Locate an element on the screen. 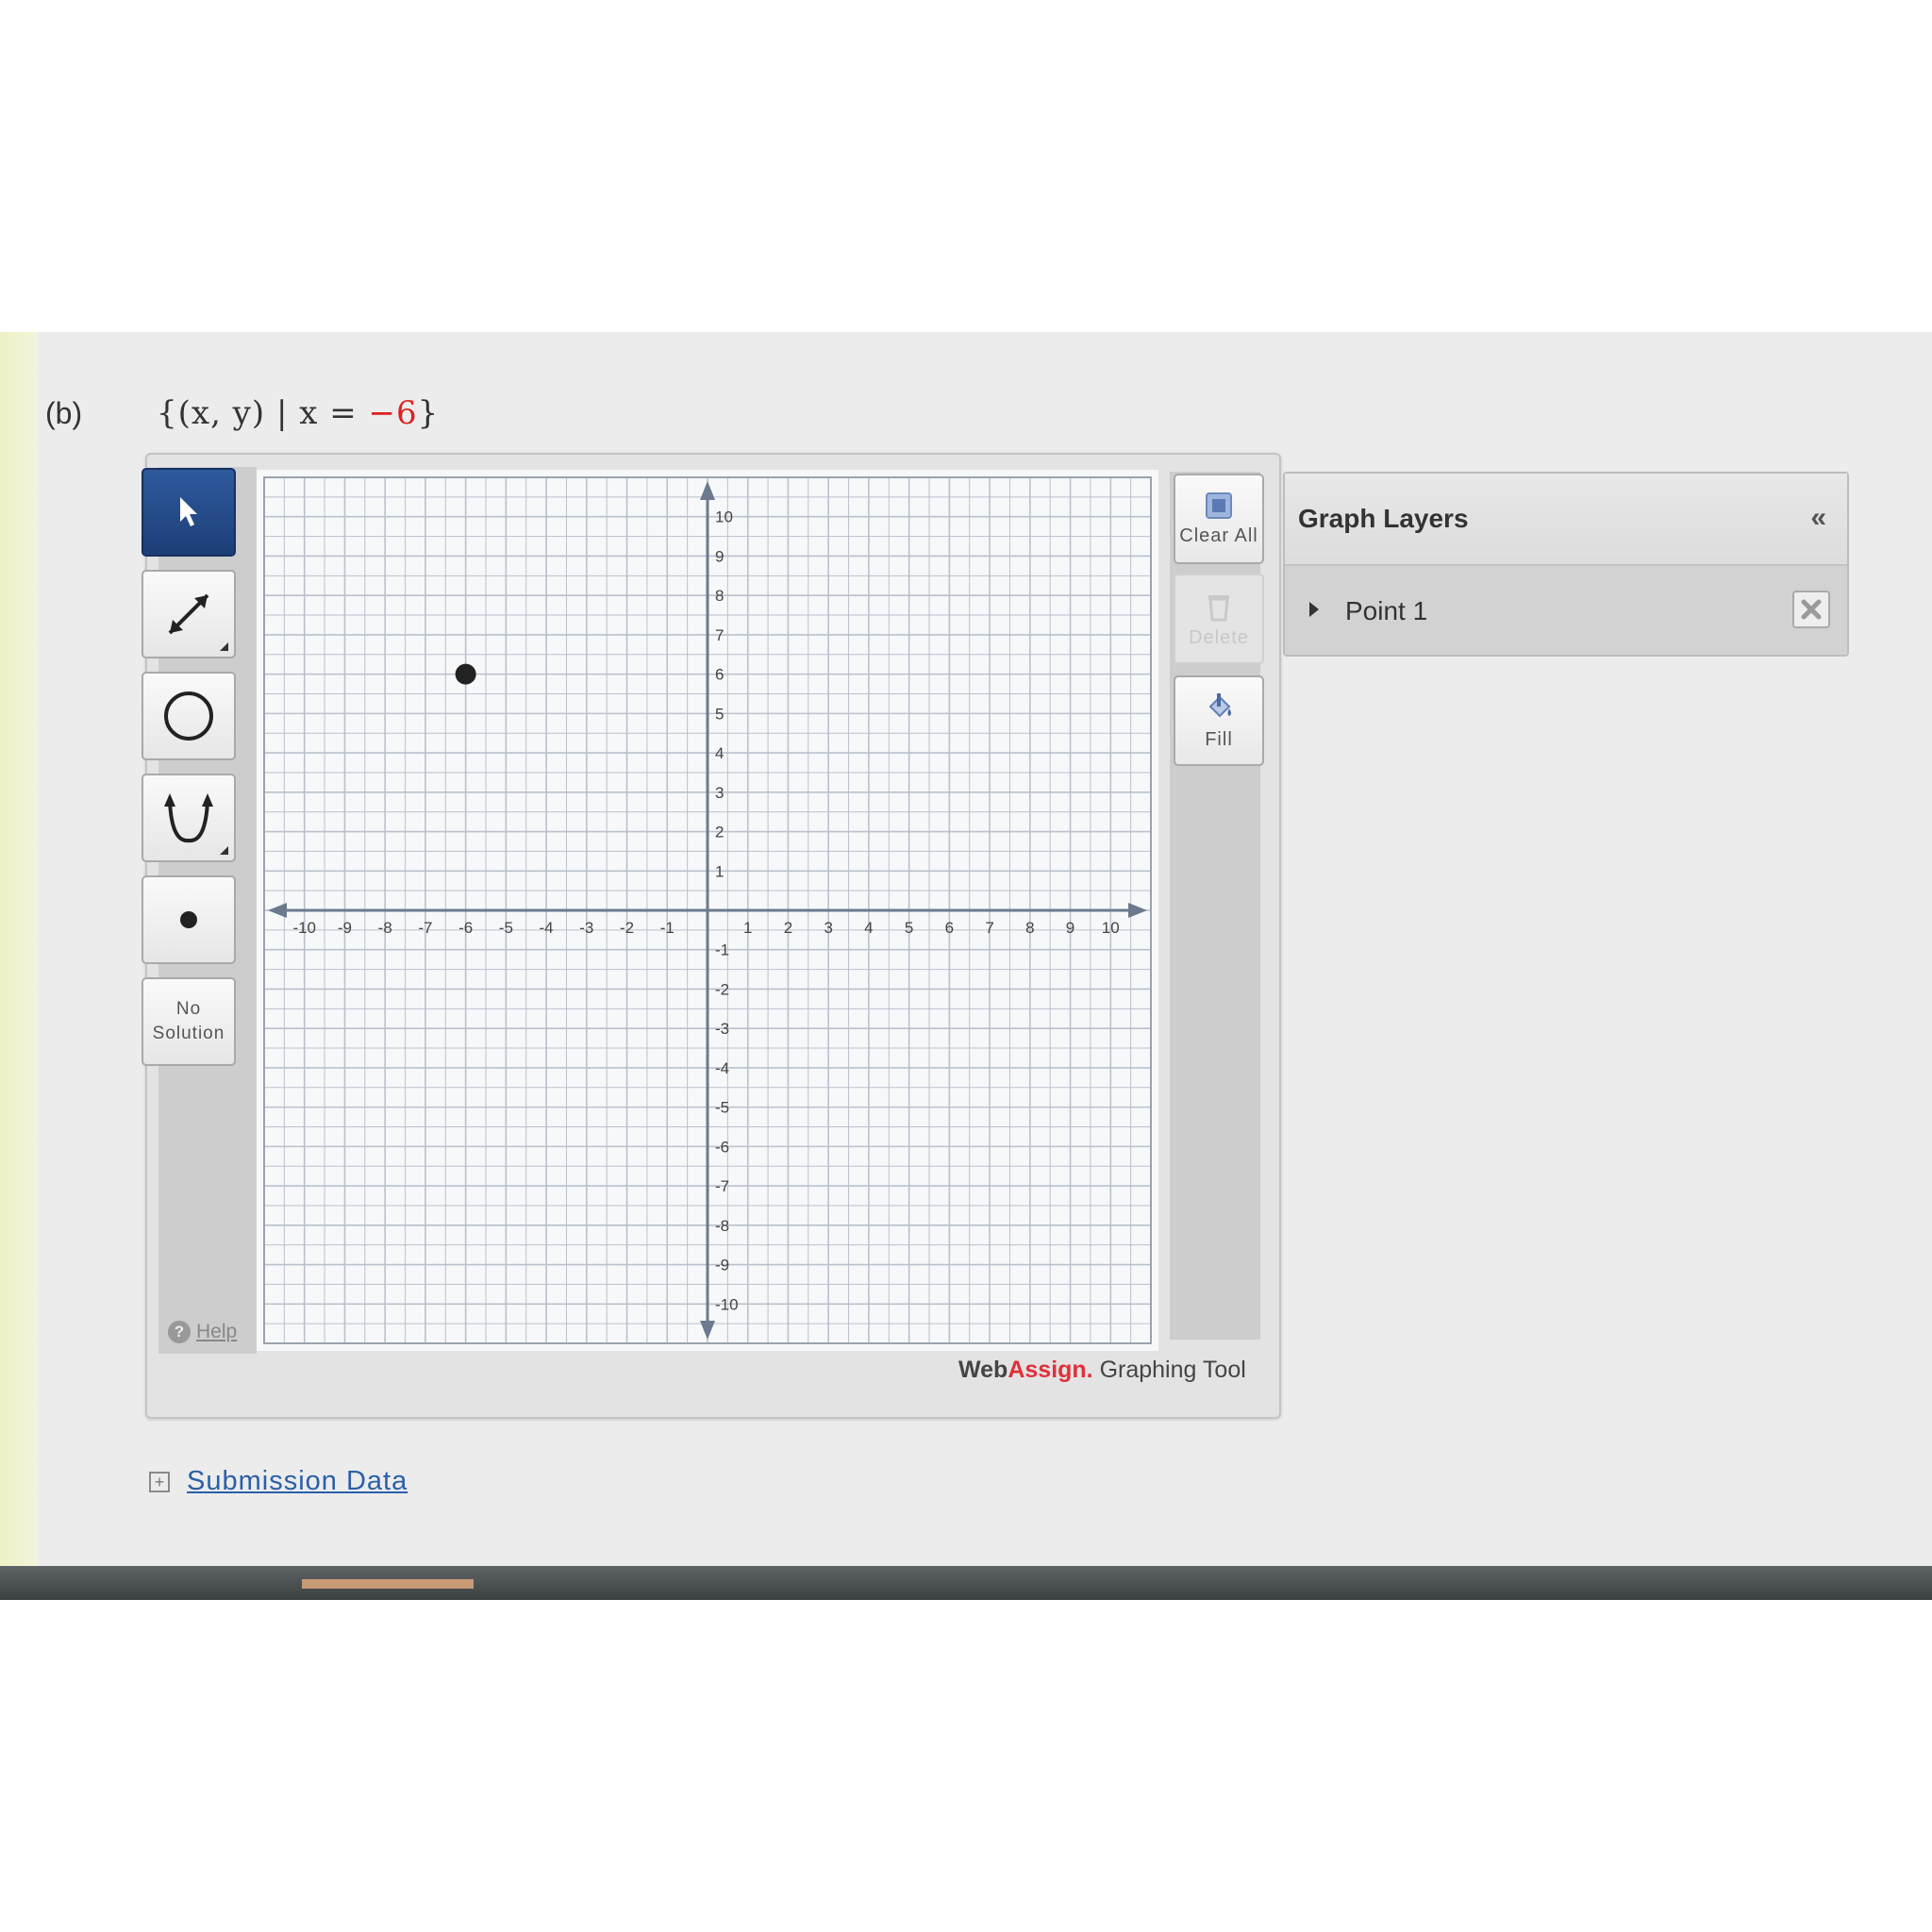  clear-all-button: Clear All is located at coordinates (1219, 519).